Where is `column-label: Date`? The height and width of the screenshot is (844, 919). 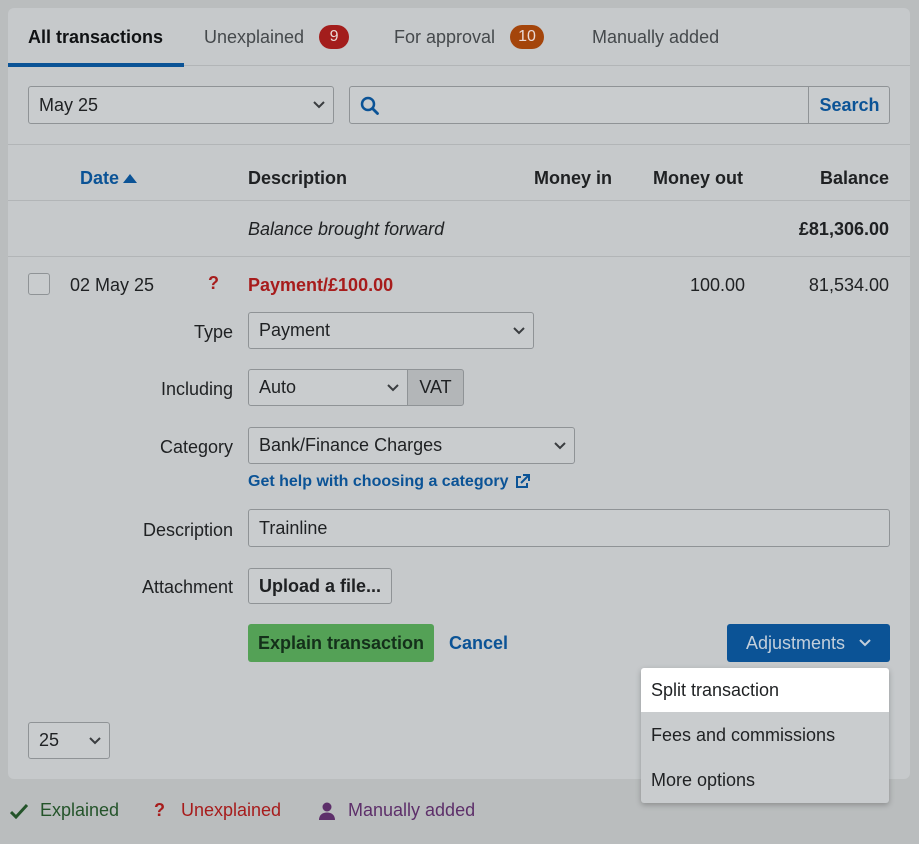 column-label: Date is located at coordinates (100, 178).